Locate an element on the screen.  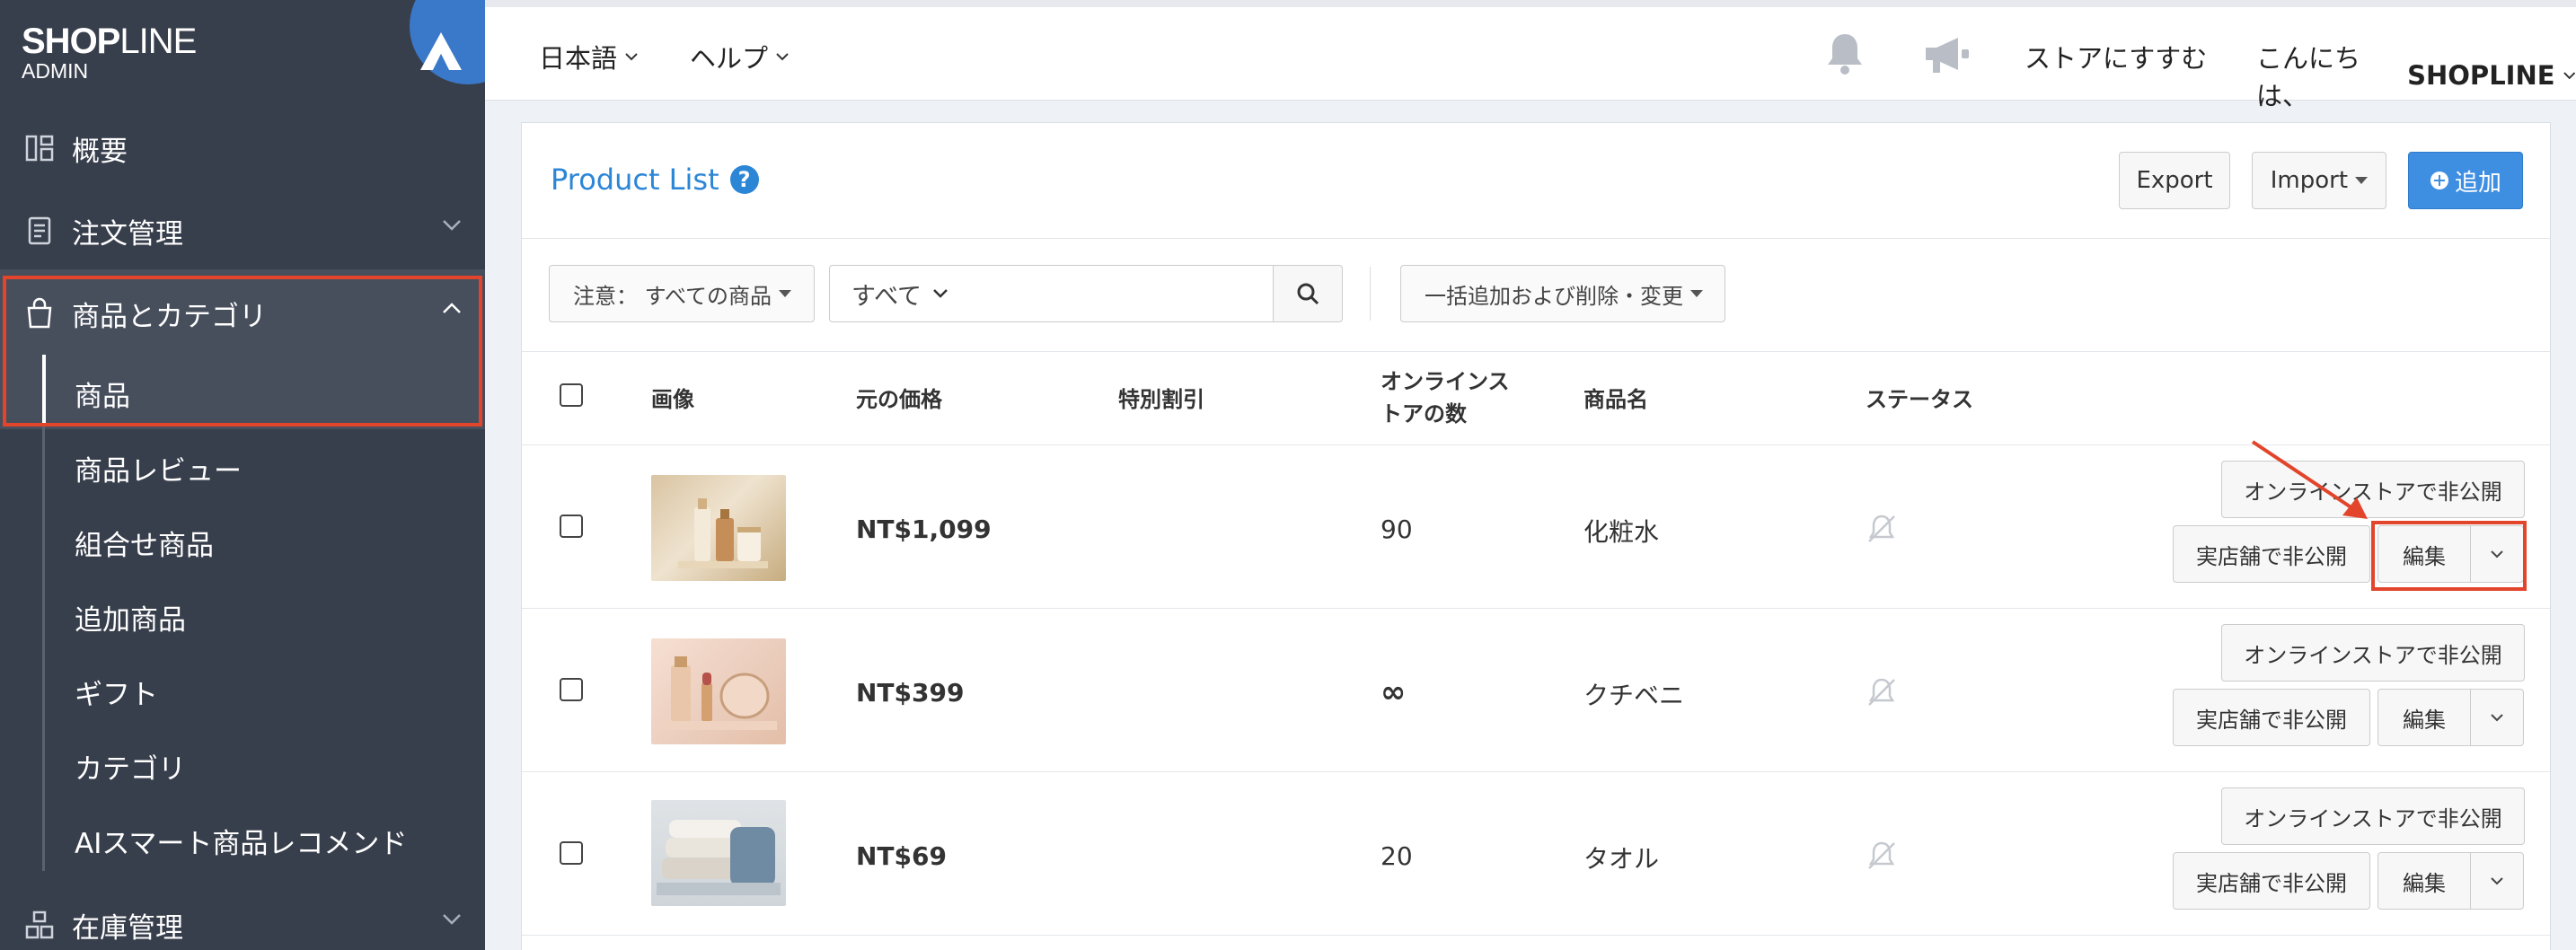
search-icon is located at coordinates (1308, 294).